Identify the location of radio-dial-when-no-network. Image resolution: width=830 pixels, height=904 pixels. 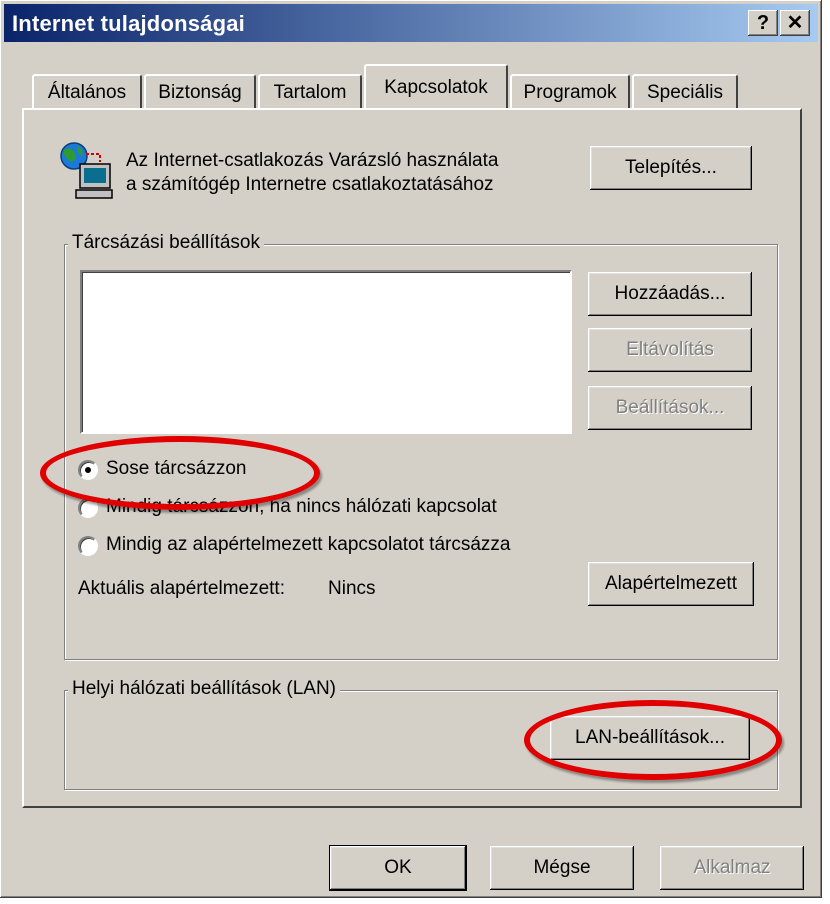
(88, 508).